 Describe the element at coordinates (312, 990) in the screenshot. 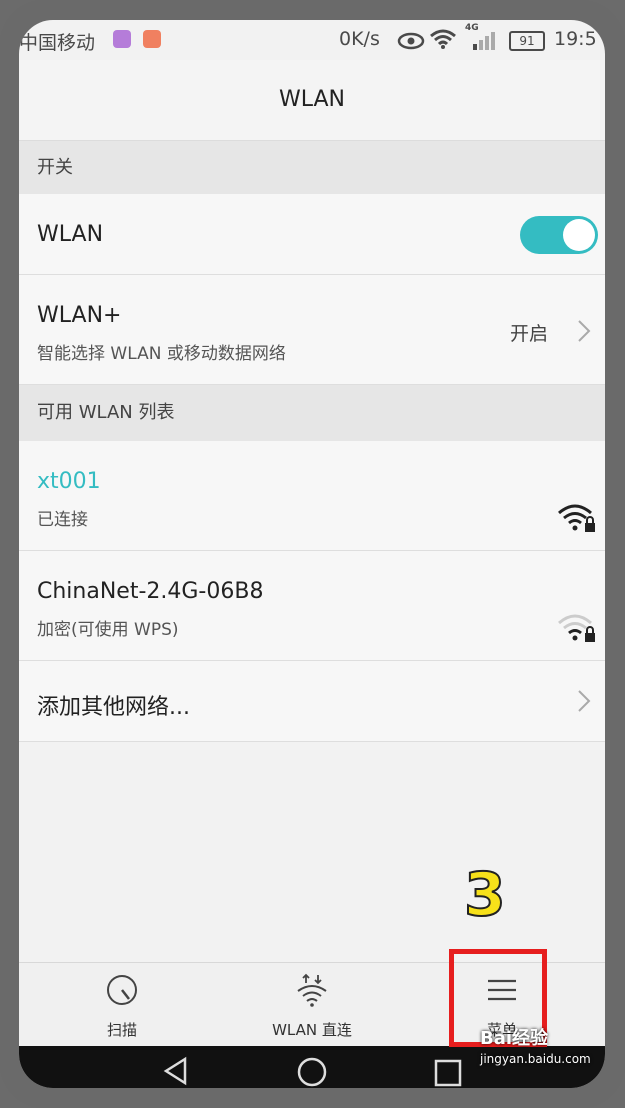

I see `wlan-direct-icon` at that location.